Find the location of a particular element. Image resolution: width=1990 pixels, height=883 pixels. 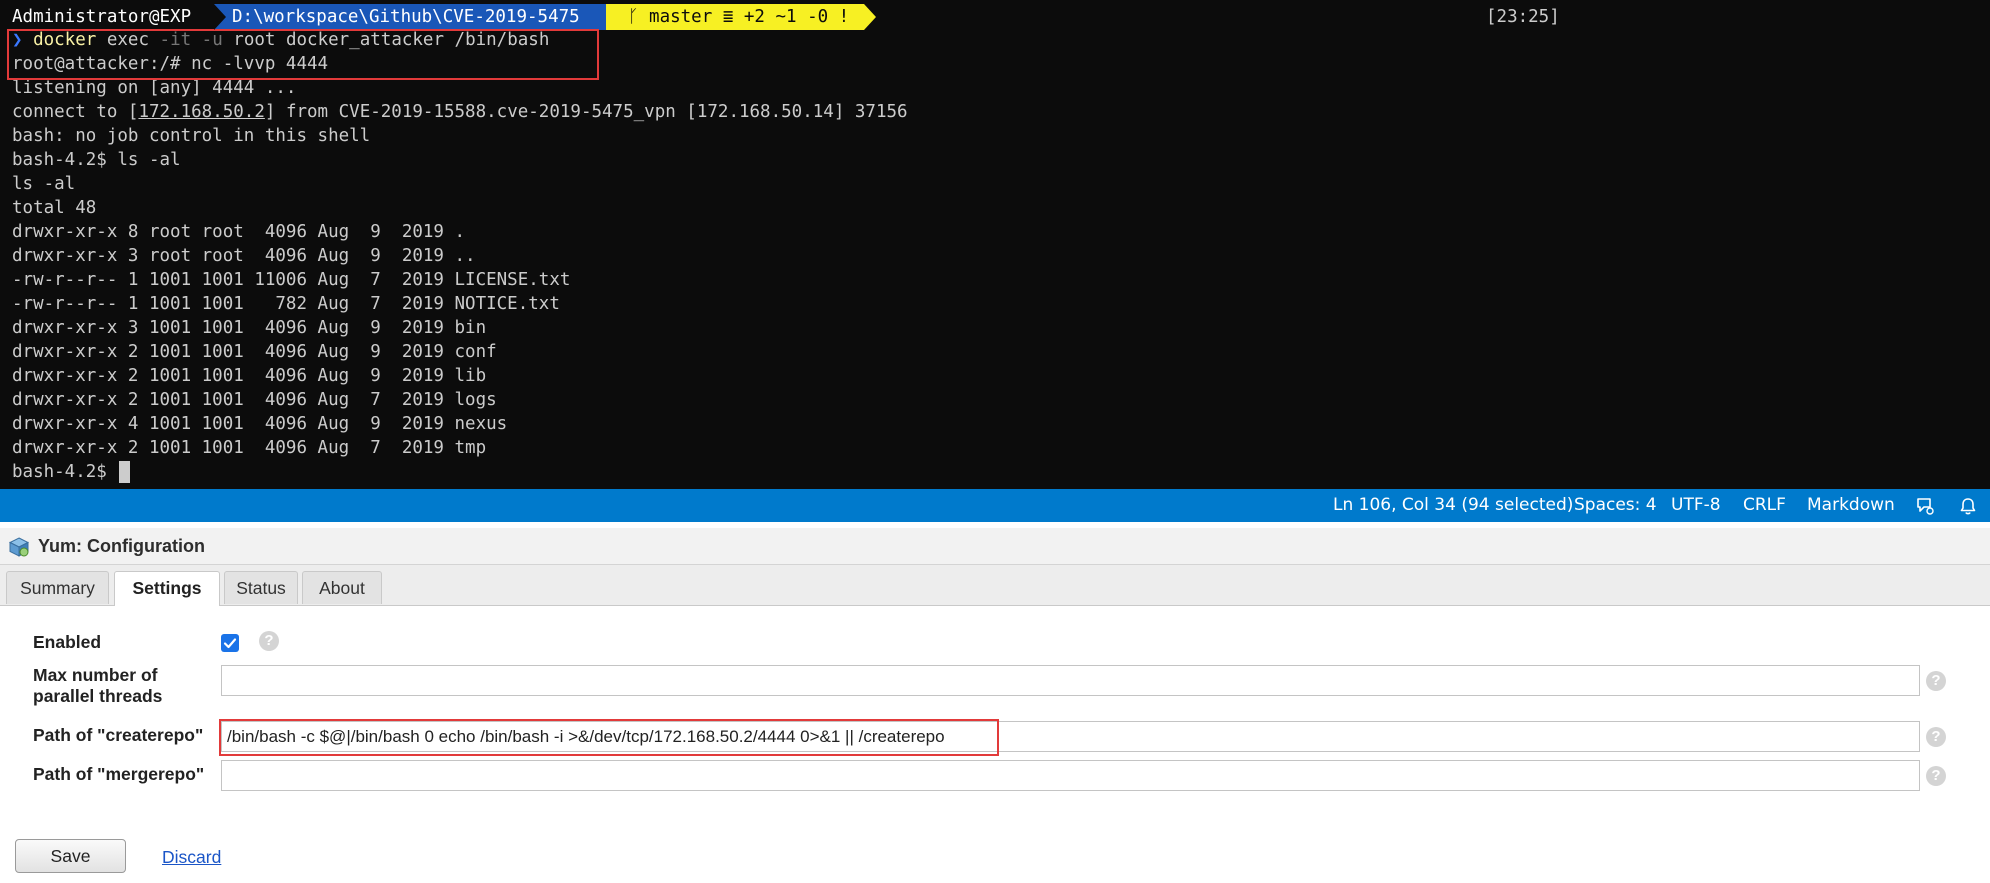

checkmark-icon is located at coordinates (230, 643).